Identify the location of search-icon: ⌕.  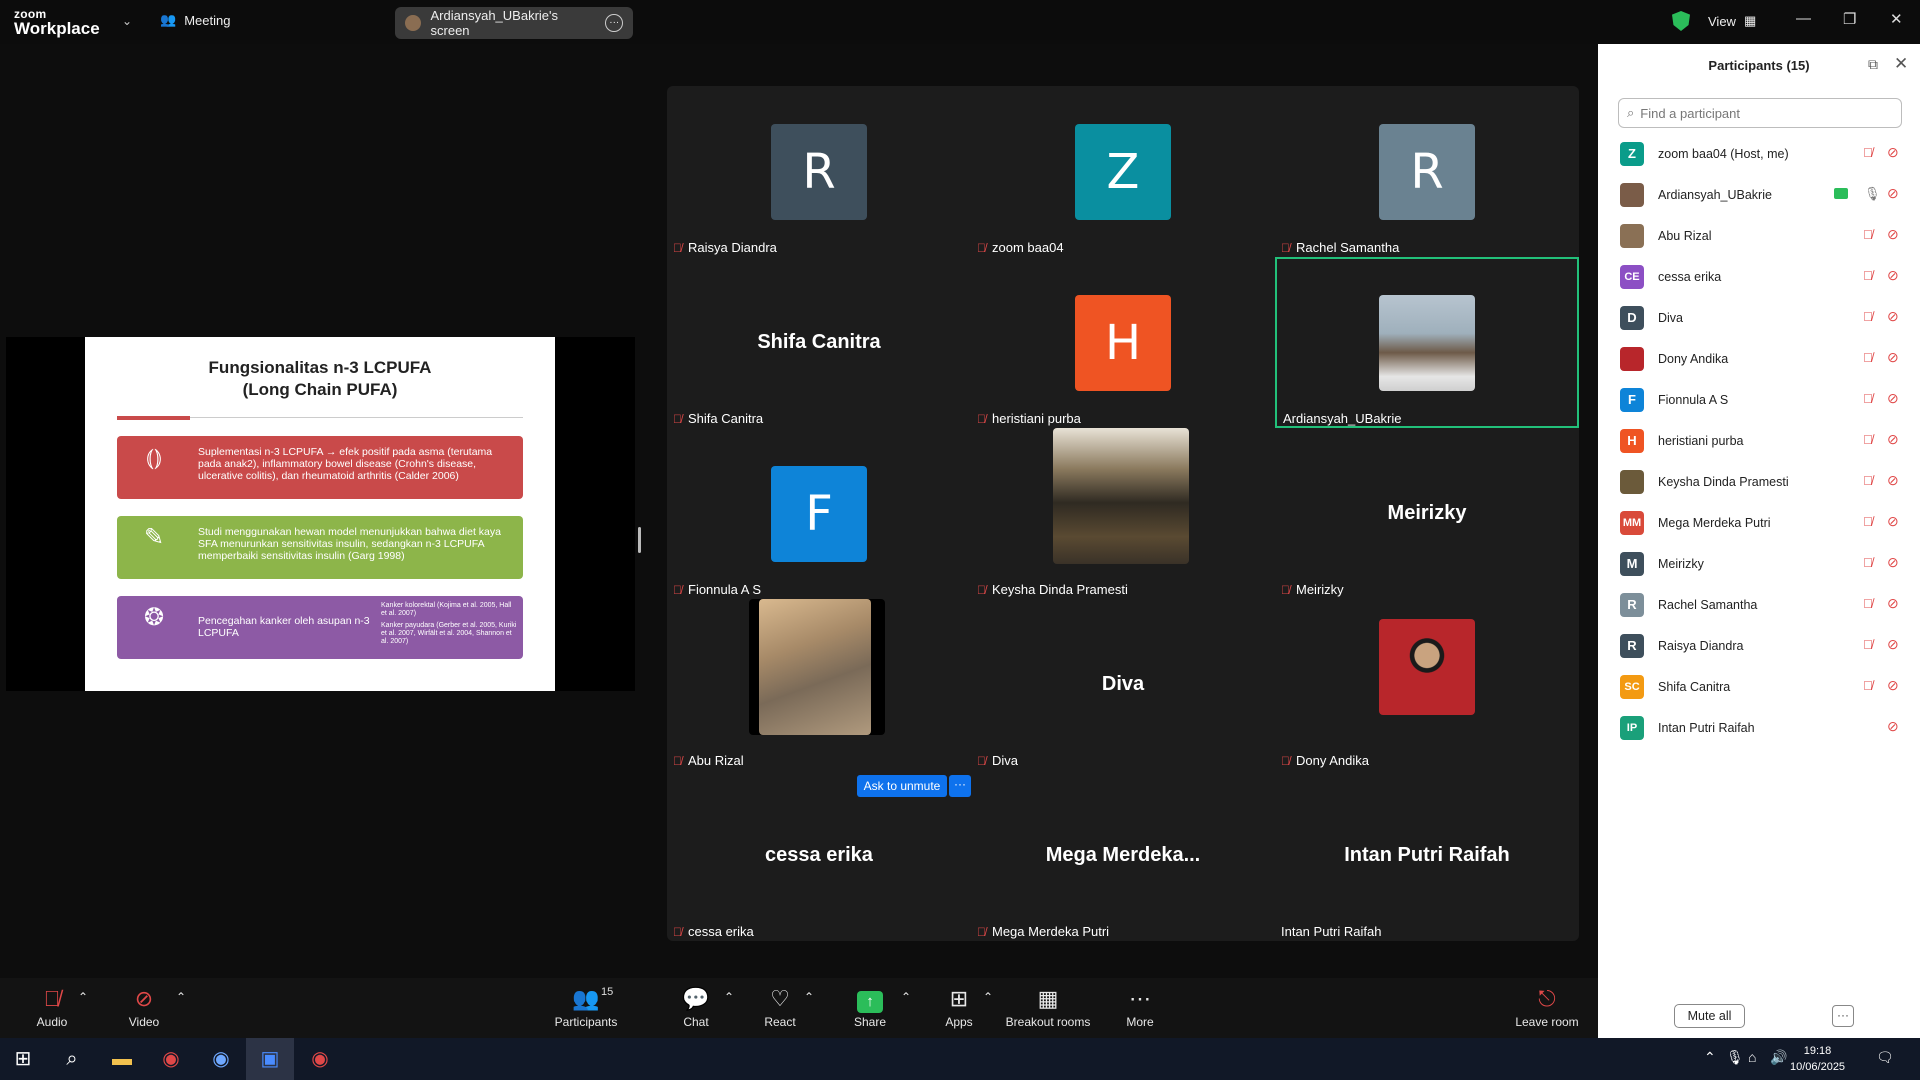
(72, 1059).